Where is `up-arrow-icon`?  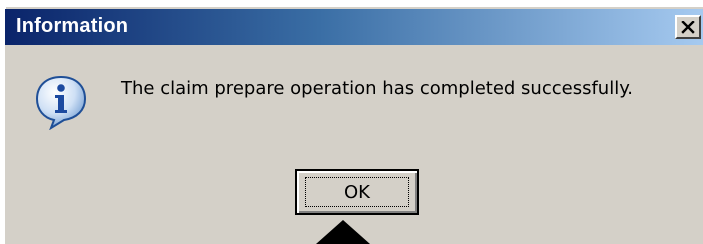
up-arrow-icon is located at coordinates (343, 232).